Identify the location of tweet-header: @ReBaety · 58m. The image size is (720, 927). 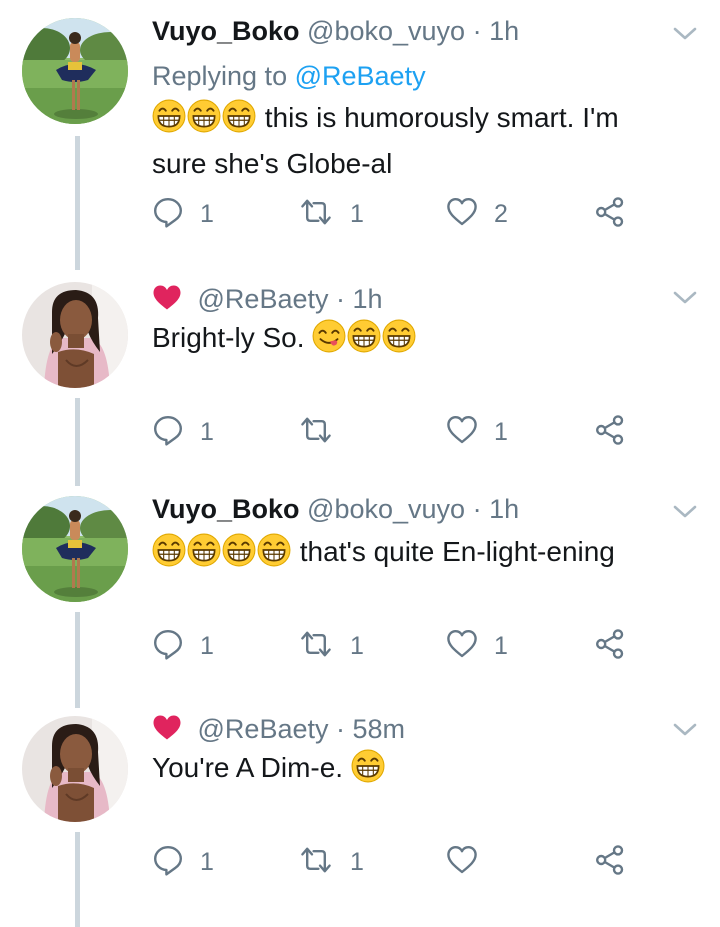
(278, 730).